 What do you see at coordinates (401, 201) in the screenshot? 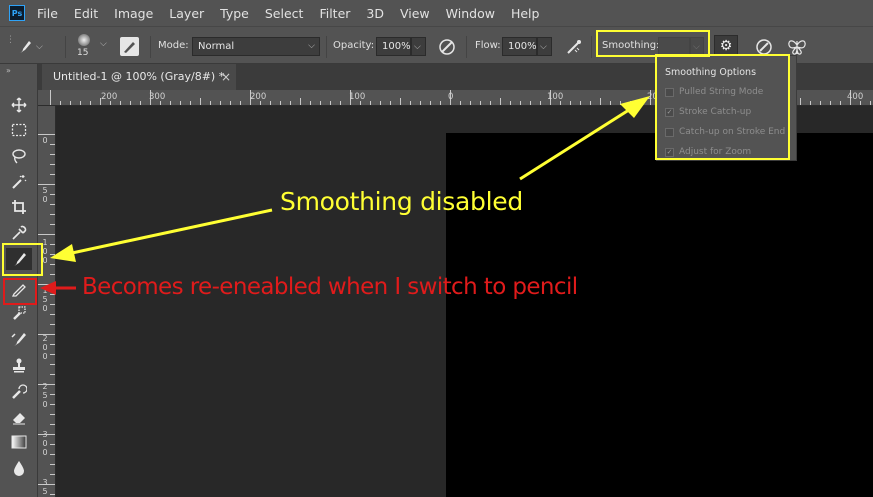
I see `annotation-smoothing-disabled-text: Smoothing disabled` at bounding box center [401, 201].